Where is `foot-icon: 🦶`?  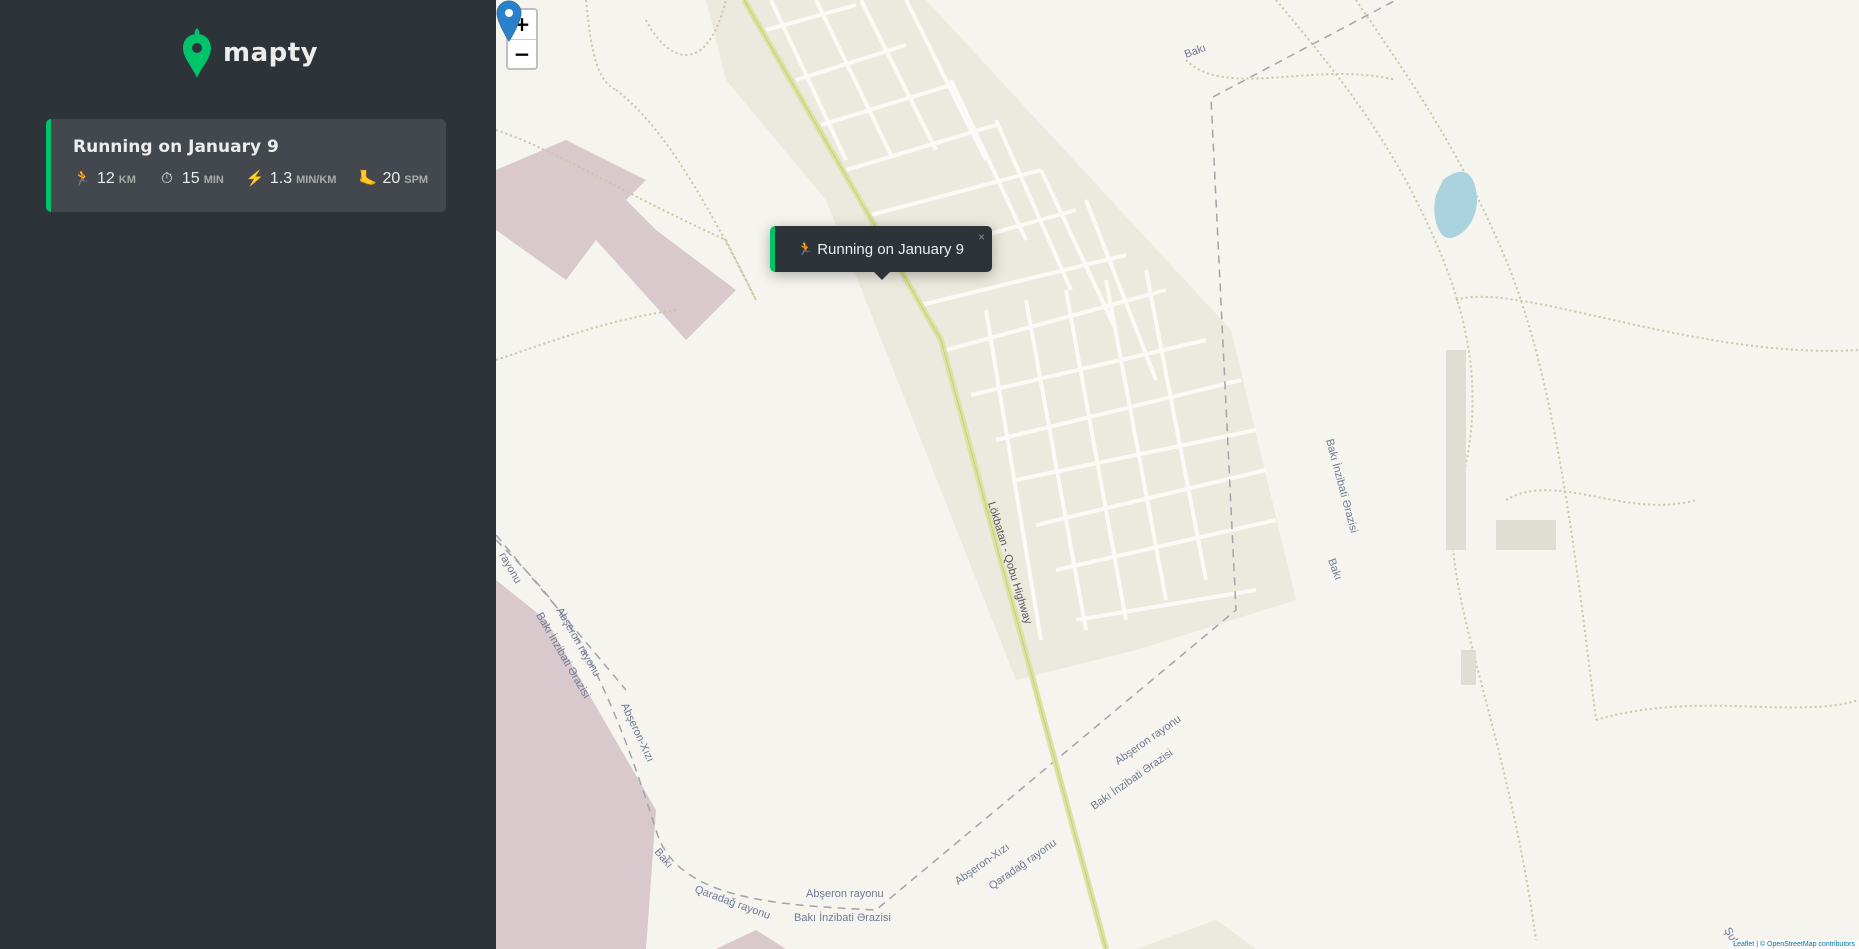 foot-icon: 🦶 is located at coordinates (368, 178).